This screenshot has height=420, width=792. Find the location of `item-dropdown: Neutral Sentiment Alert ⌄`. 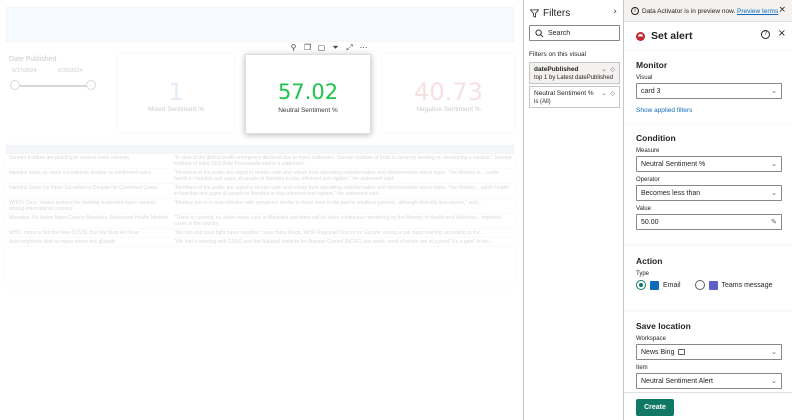

item-dropdown: Neutral Sentiment Alert ⌄ is located at coordinates (709, 381).